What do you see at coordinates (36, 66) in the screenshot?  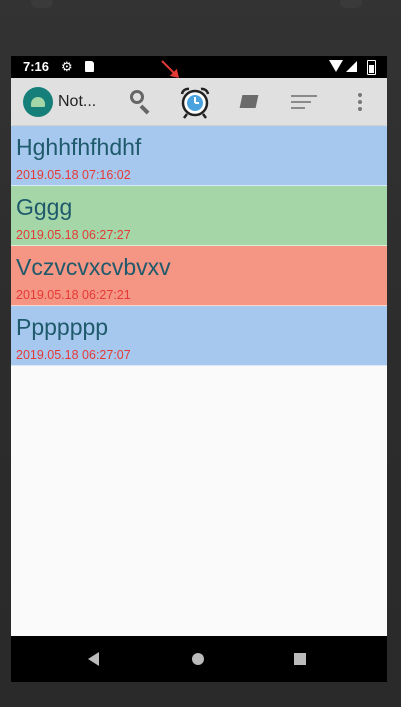 I see `status-time: 7:16` at bounding box center [36, 66].